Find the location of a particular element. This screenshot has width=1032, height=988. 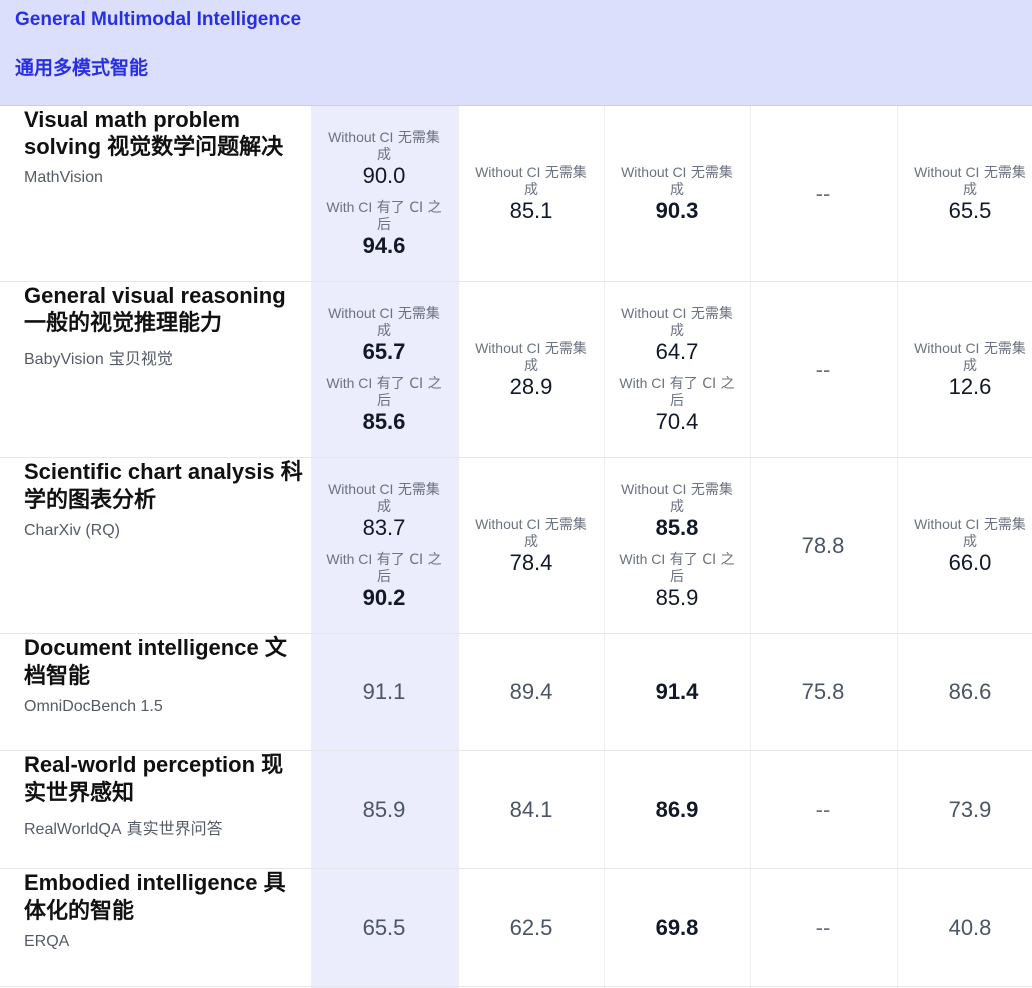

score-cell: Without CI 无需集成 78.4 is located at coordinates (531, 545).